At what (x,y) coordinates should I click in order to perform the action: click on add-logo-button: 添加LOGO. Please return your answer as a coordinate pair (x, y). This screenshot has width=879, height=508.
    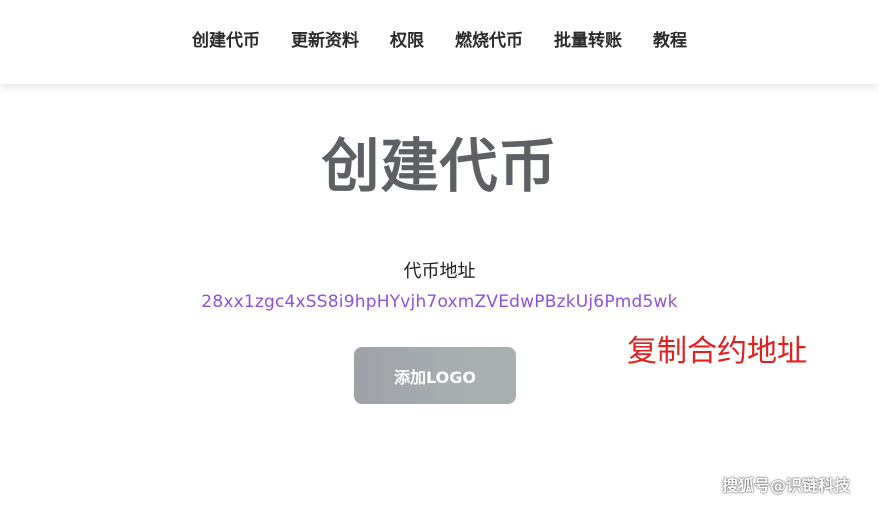
    Looking at the image, I should click on (435, 375).